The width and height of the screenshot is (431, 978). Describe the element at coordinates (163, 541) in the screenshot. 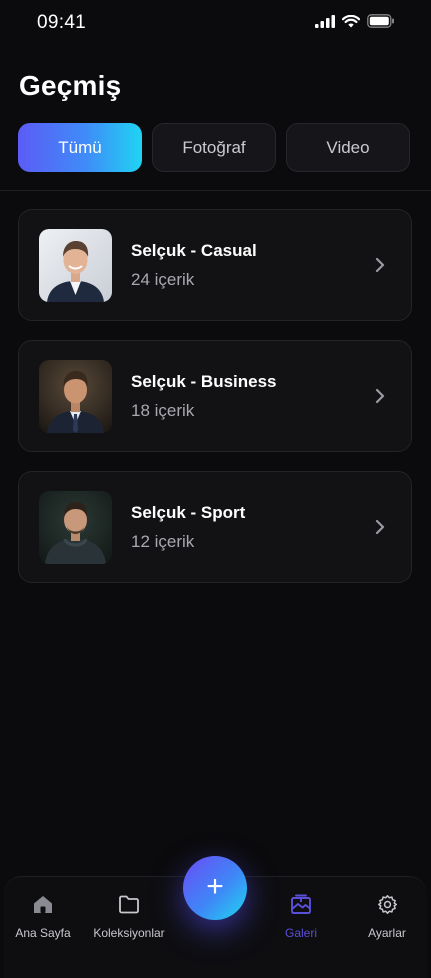

I see `album-count: 12 içerik` at that location.